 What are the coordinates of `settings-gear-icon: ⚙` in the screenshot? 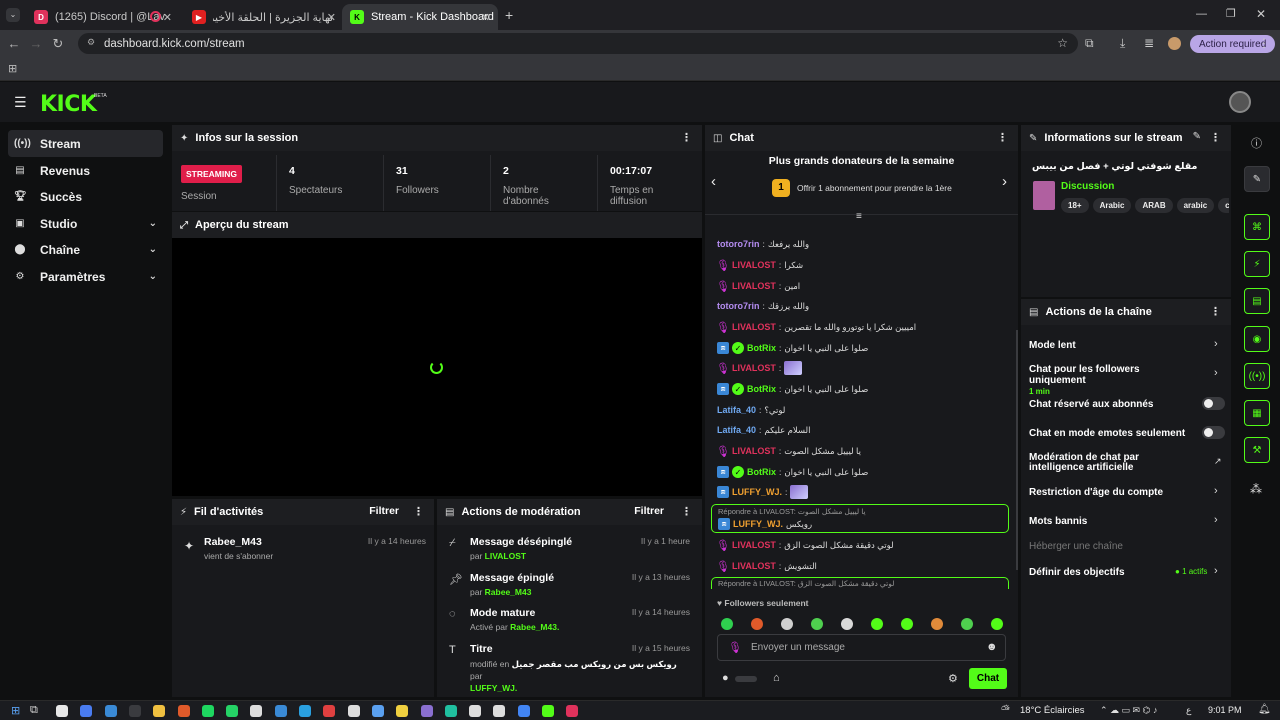 It's located at (953, 678).